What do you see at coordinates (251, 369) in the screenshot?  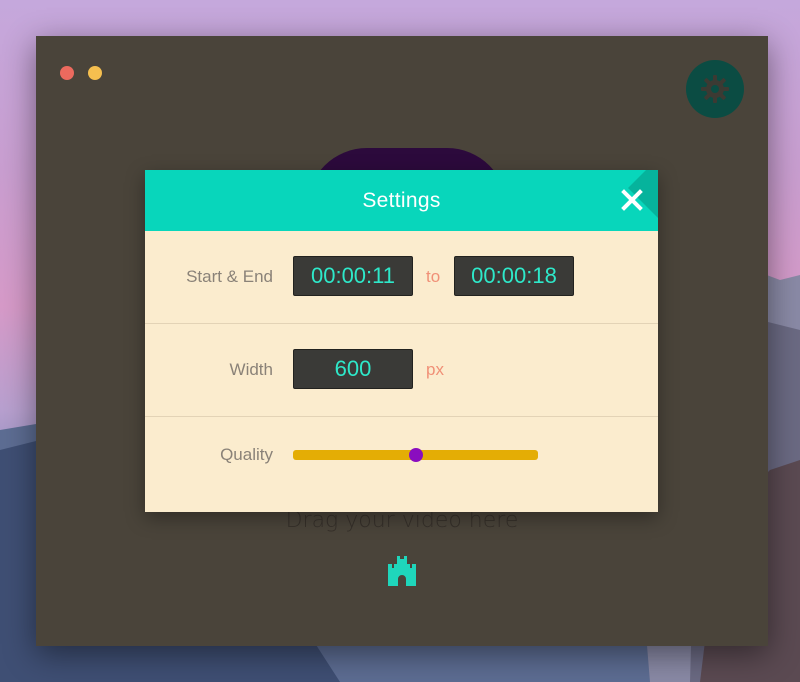 I see `width-label: Width` at bounding box center [251, 369].